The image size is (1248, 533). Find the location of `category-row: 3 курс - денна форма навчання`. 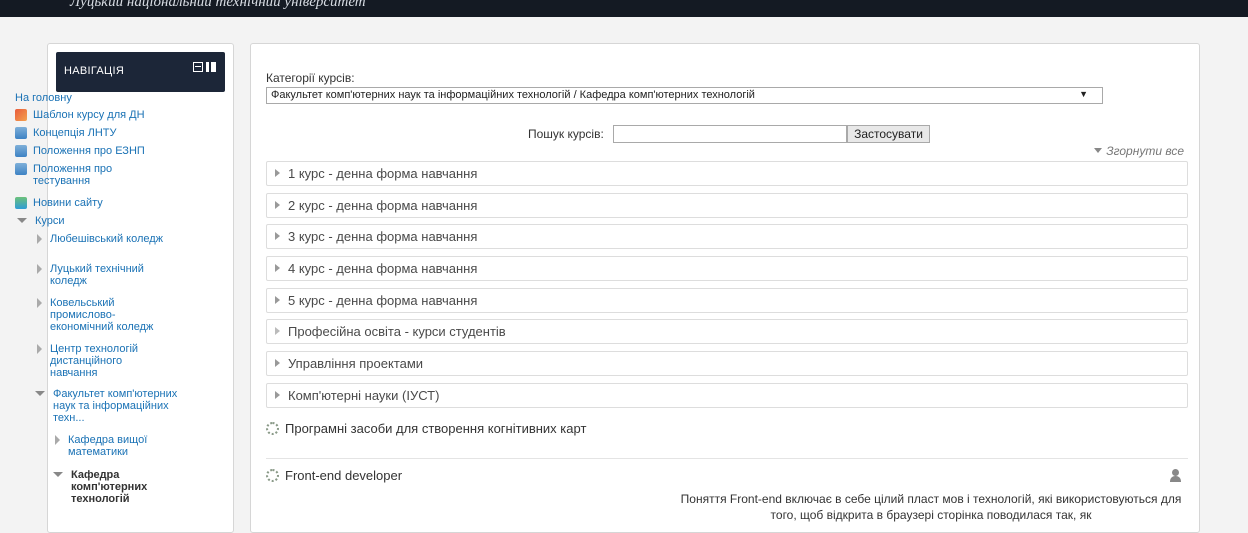

category-row: 3 курс - денна форма навчання is located at coordinates (727, 236).